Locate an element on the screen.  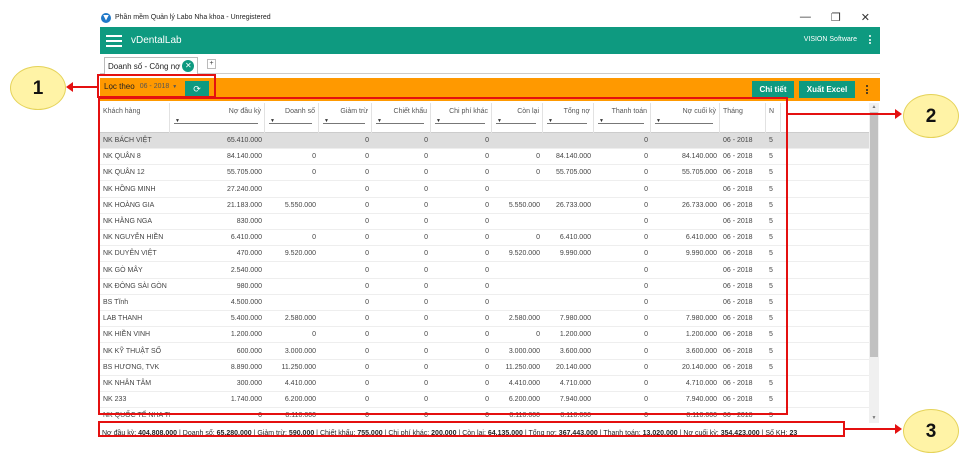
table-cell: 11.250.000 is located at coordinates (298, 367).